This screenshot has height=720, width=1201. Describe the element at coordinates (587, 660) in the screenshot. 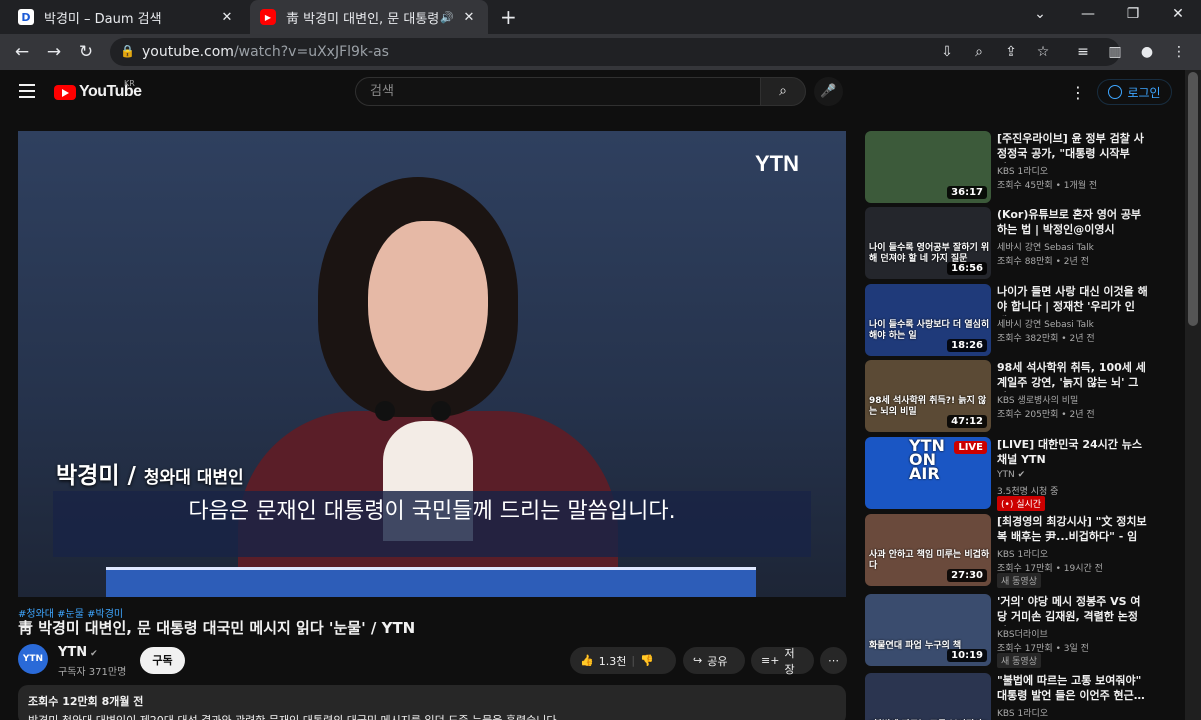

I see `thumbs-up-icon: 👍` at that location.